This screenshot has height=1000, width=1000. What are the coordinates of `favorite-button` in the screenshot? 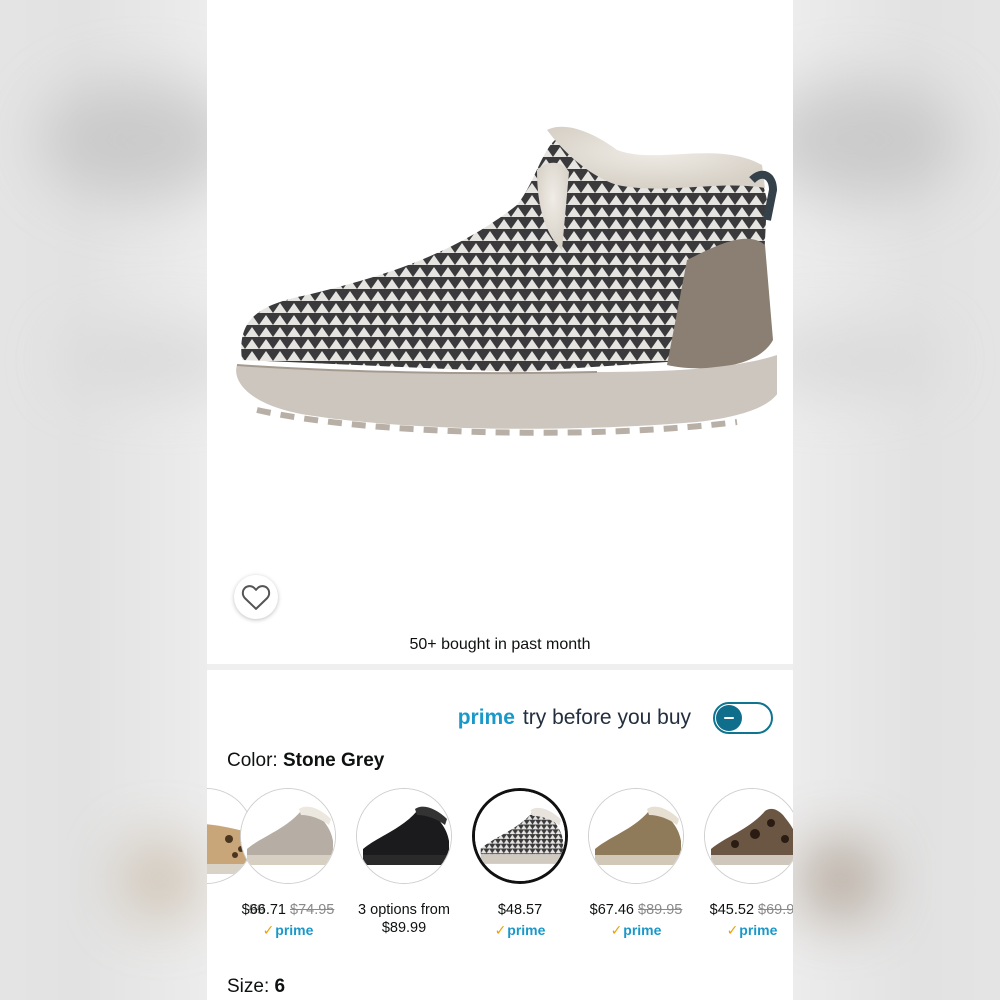 It's located at (256, 597).